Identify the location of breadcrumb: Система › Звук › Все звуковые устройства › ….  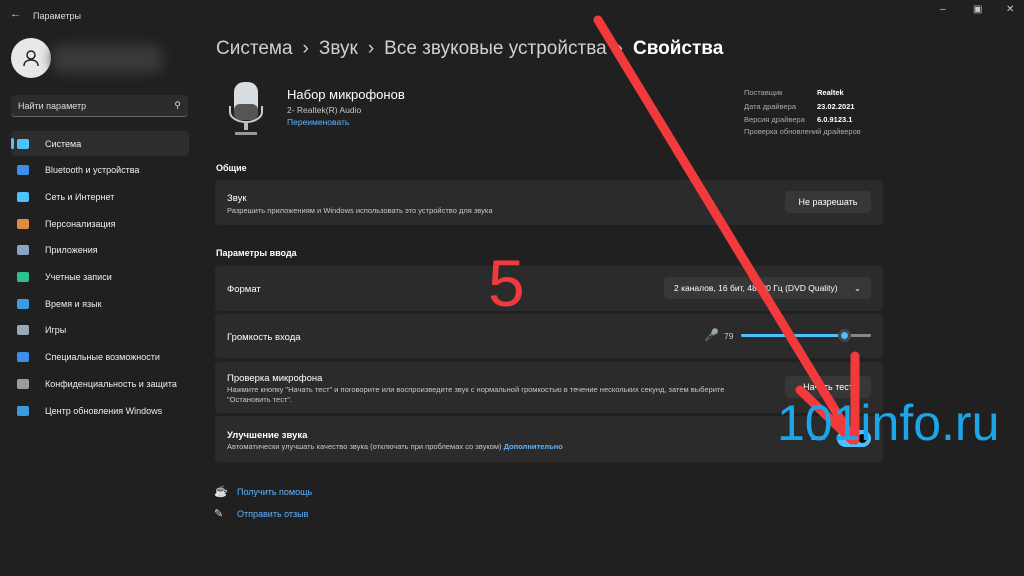
(470, 49).